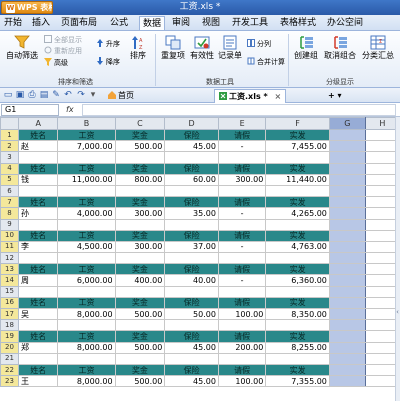  Describe the element at coordinates (191, 179) in the screenshot. I see `cell: 60.00` at that location.